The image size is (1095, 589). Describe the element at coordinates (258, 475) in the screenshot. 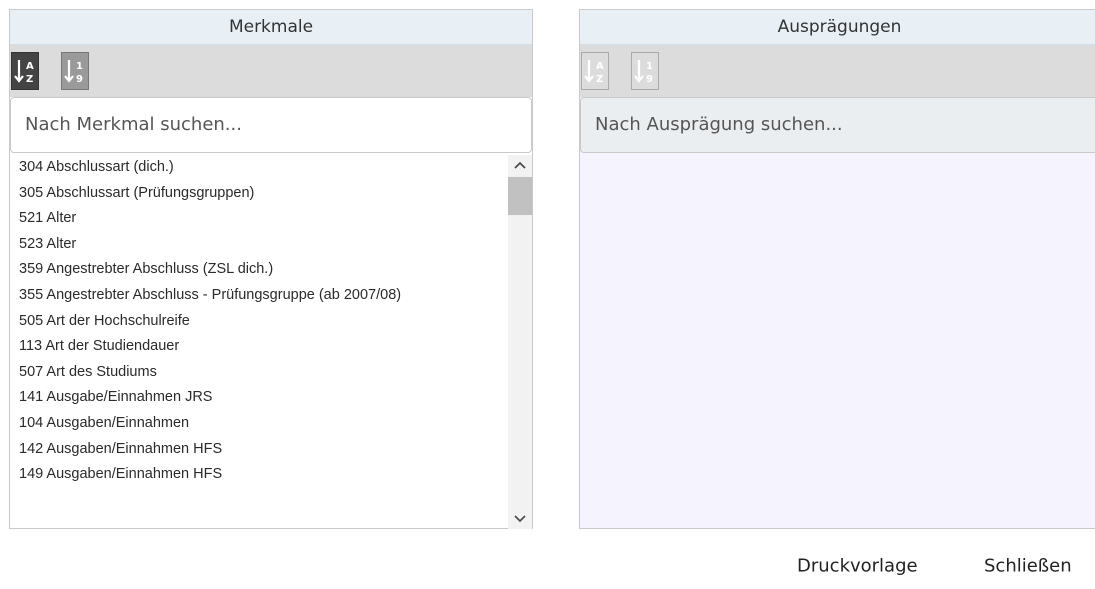

I see `list-item: 149 Ausgaben/Einnahmen HFS` at that location.